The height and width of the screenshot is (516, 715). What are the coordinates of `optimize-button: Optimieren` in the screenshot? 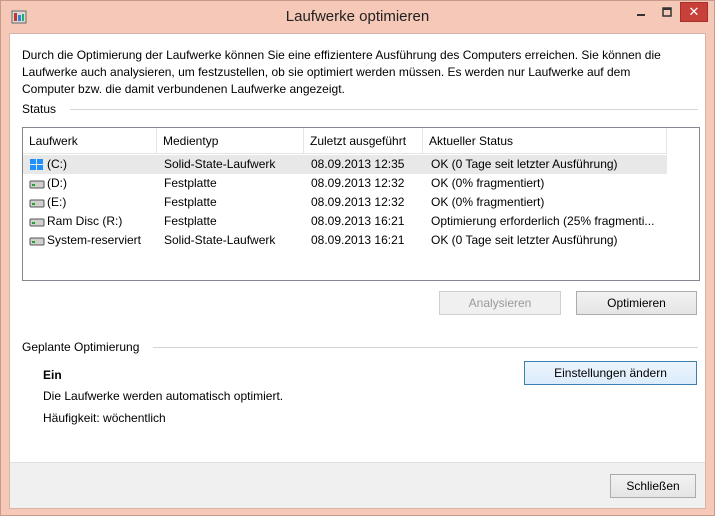 It's located at (636, 303).